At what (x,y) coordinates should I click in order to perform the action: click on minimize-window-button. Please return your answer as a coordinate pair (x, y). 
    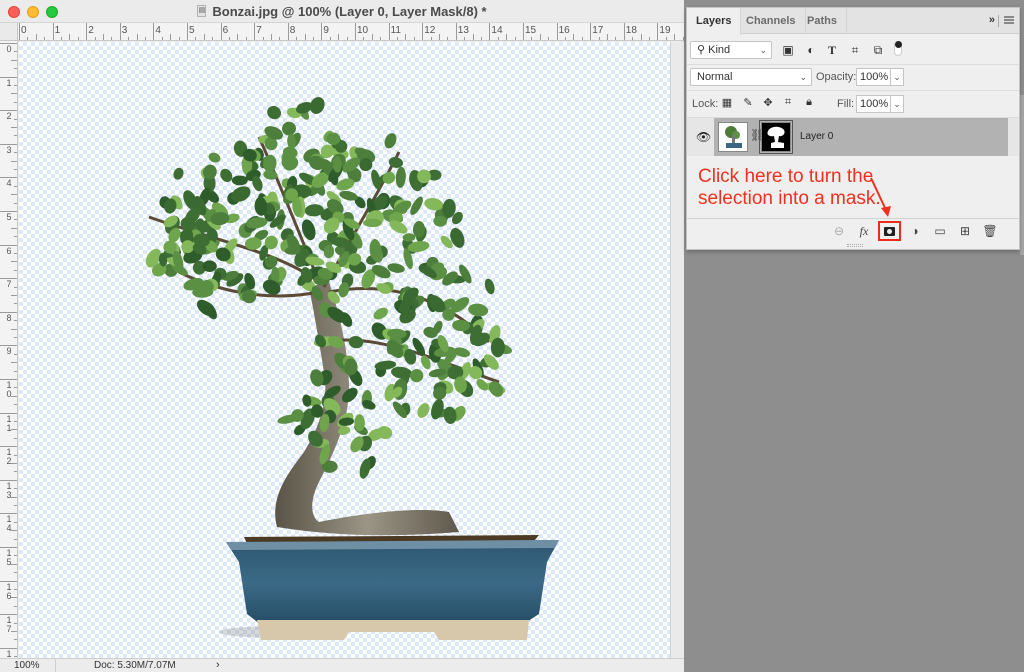
    Looking at the image, I should click on (33, 12).